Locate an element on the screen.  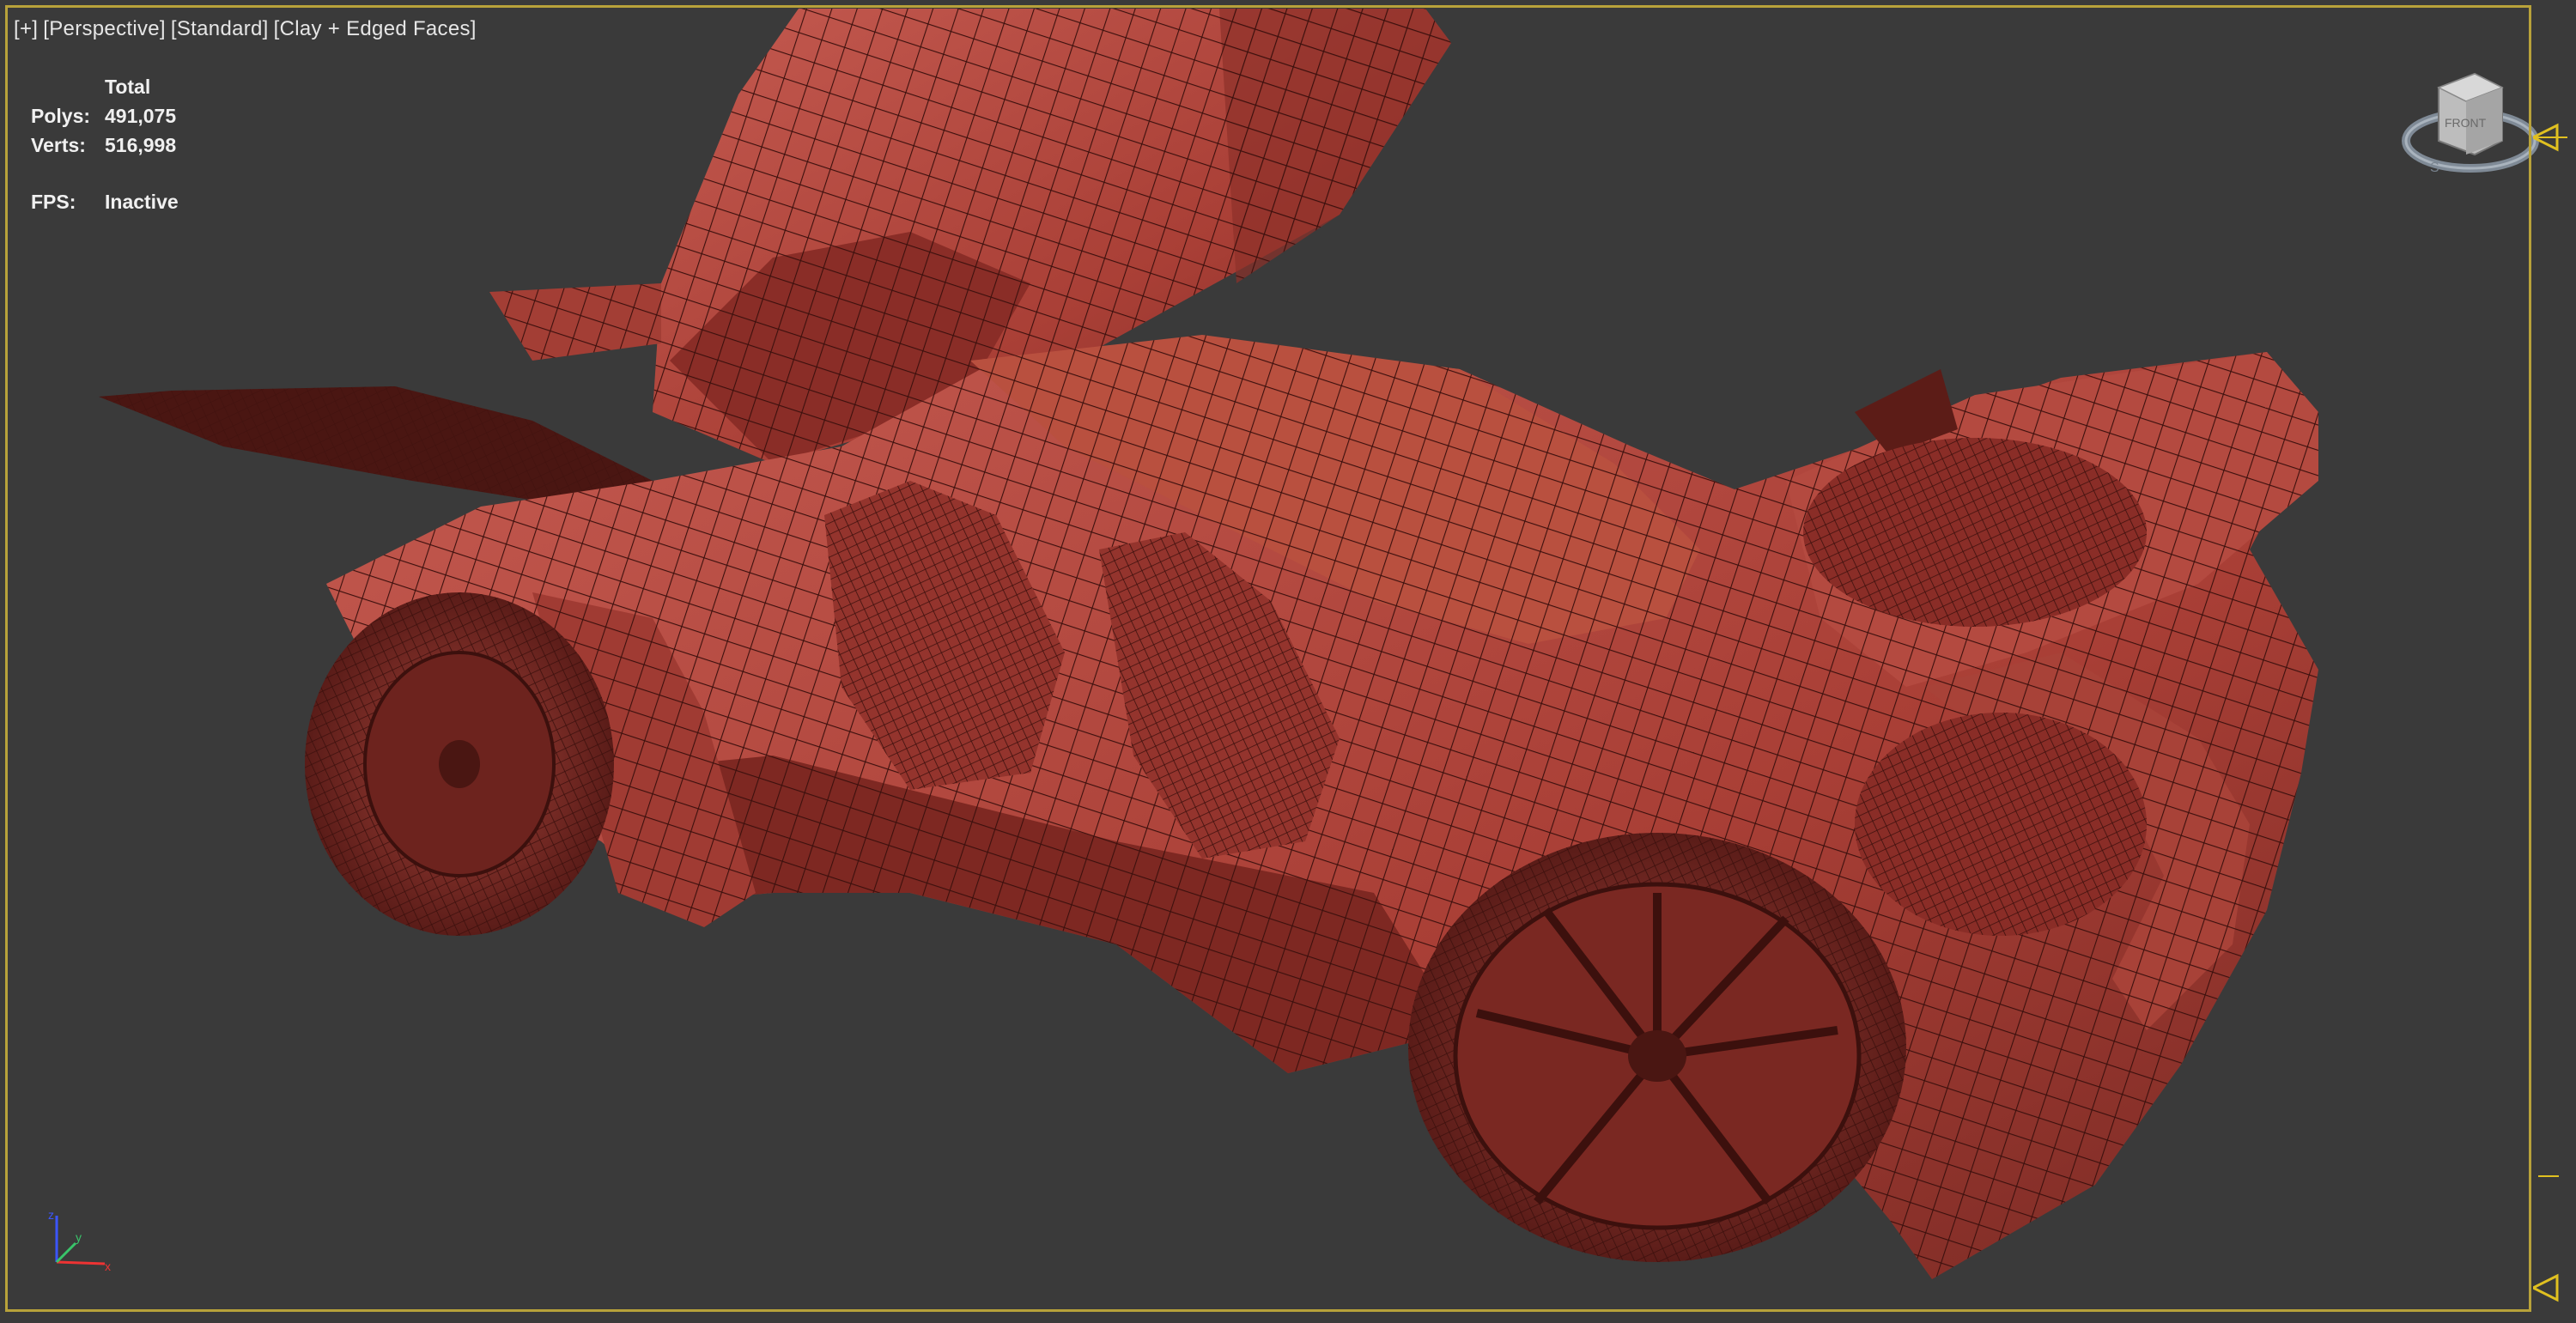
display-style-label: [Clay + Edged Faces] is located at coordinates (376, 29).